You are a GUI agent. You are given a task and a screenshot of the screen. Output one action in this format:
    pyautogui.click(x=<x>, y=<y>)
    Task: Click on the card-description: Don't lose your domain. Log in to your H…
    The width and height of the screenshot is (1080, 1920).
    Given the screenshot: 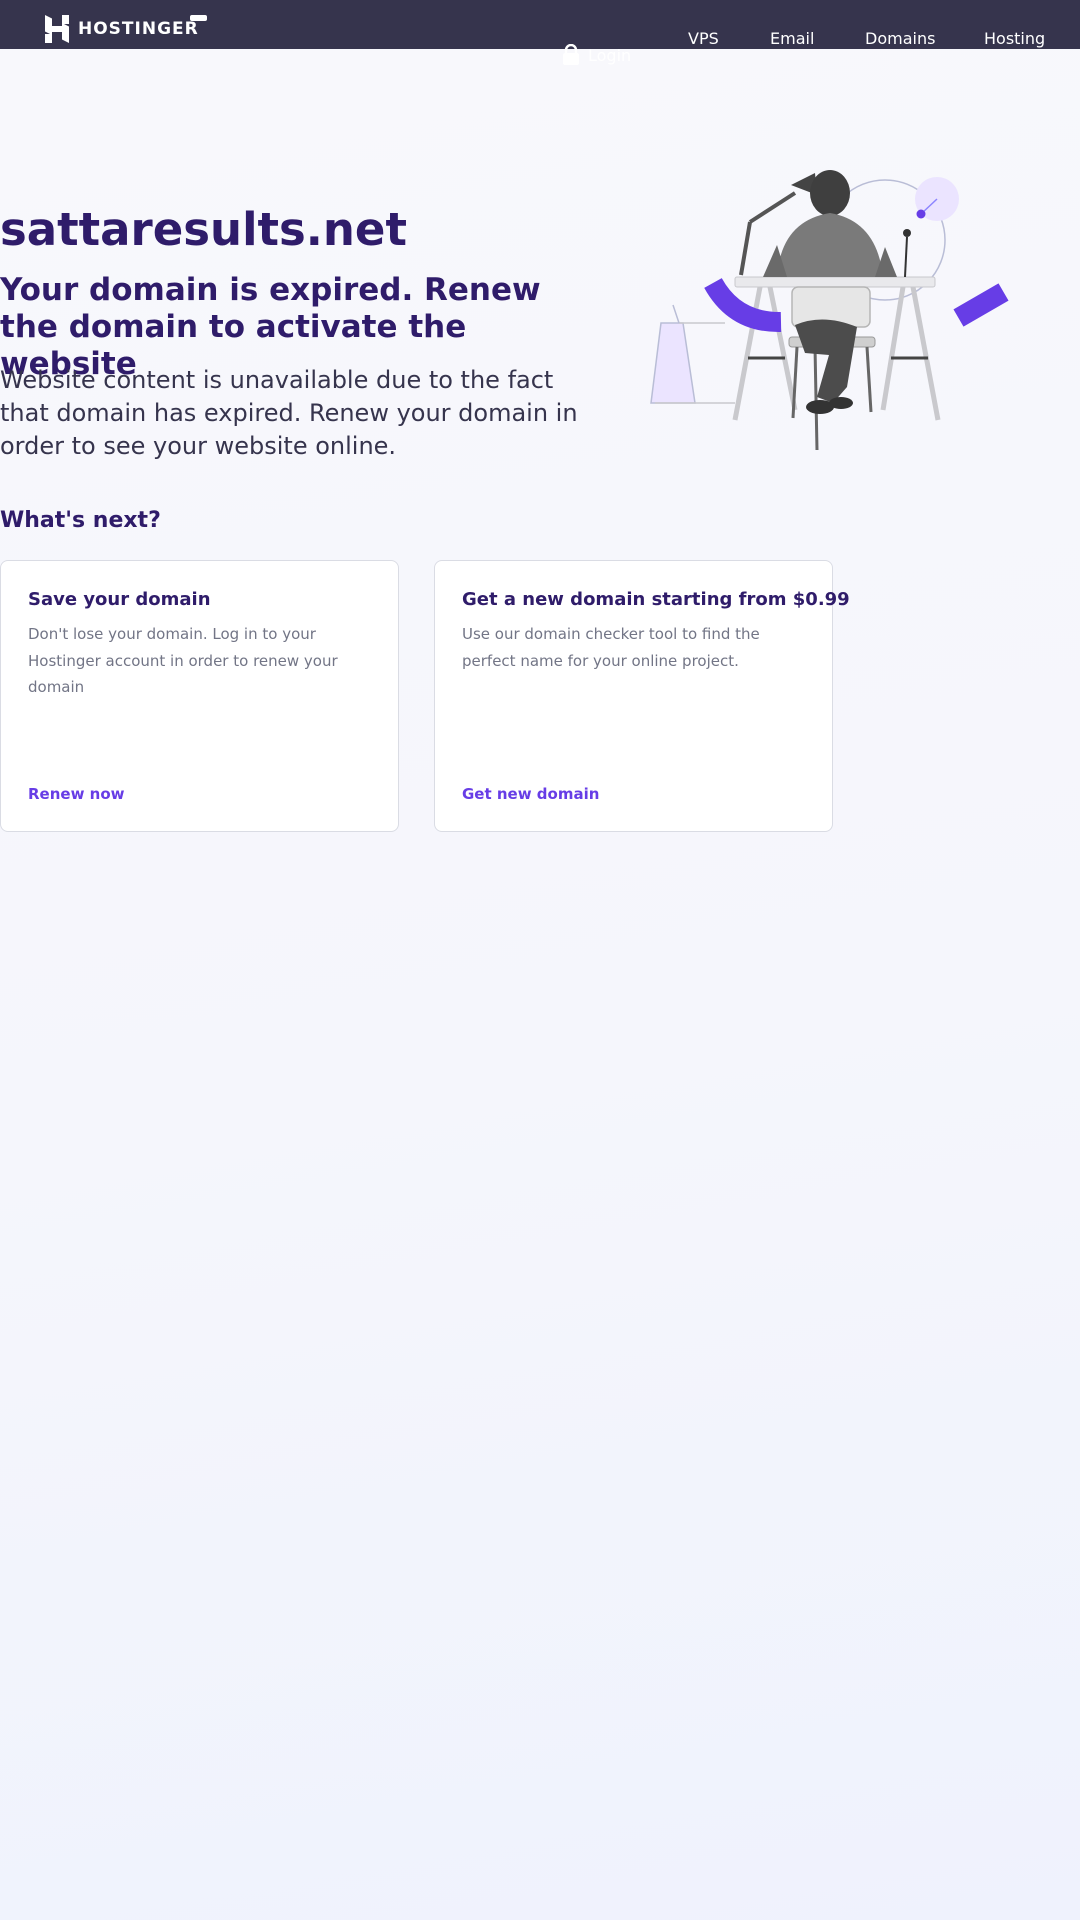 What is the action you would take?
    pyautogui.click(x=183, y=660)
    